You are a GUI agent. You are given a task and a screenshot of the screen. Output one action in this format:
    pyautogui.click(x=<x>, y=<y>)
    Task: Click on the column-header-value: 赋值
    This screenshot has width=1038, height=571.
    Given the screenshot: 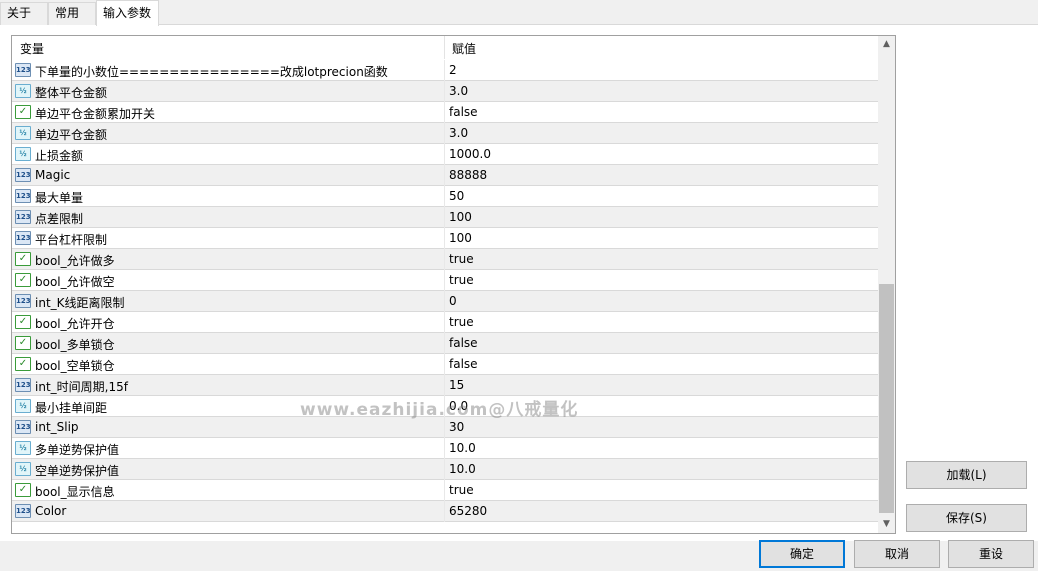 What is the action you would take?
    pyautogui.click(x=464, y=48)
    